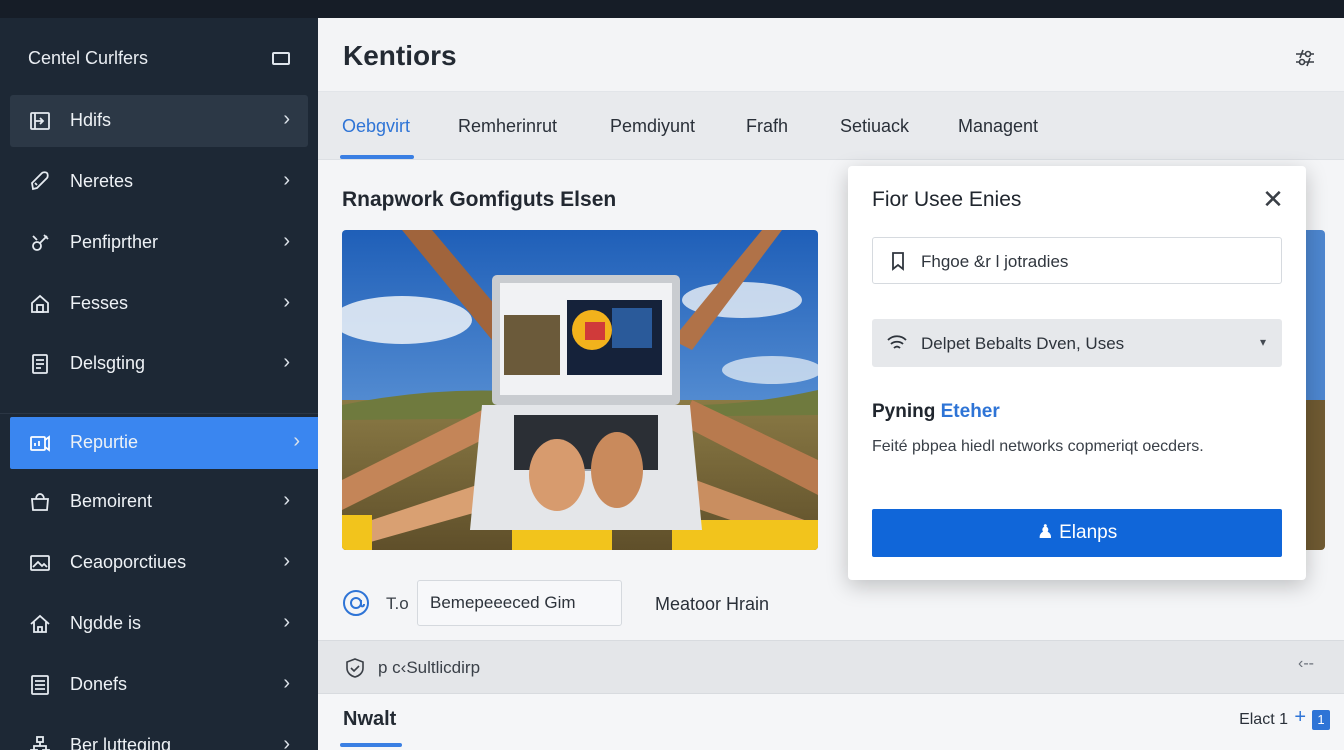 This screenshot has width=1344, height=750. I want to click on tools-icon, so click(40, 243).